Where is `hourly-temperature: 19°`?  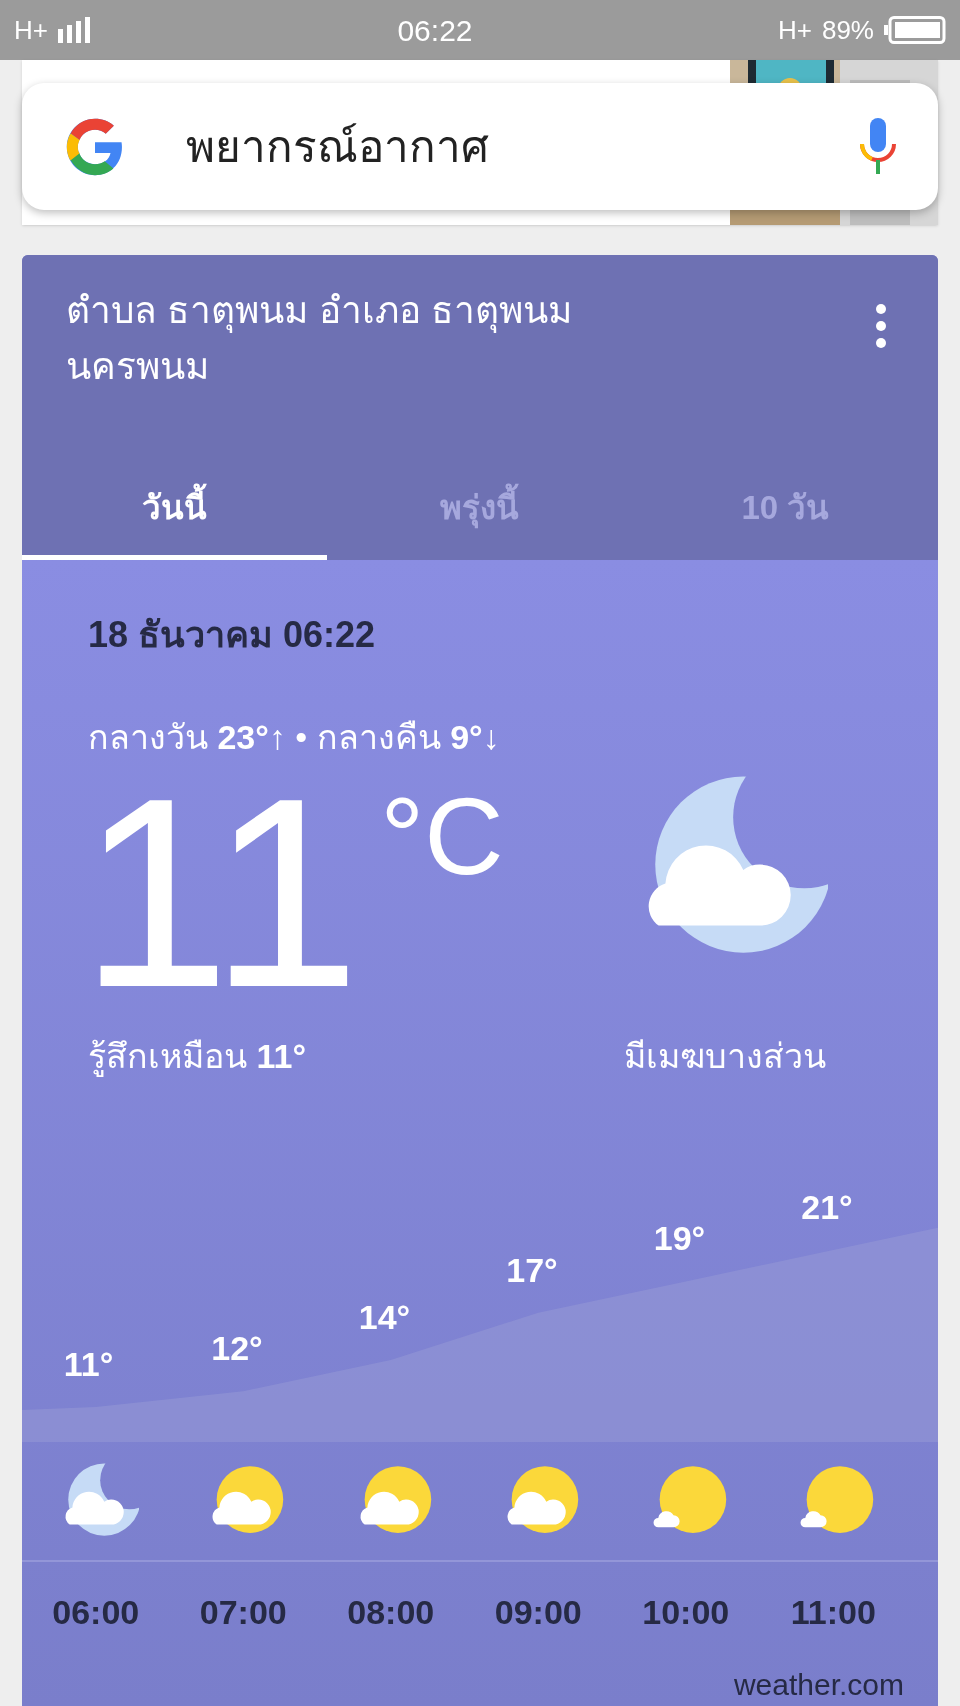 hourly-temperature: 19° is located at coordinates (679, 1239).